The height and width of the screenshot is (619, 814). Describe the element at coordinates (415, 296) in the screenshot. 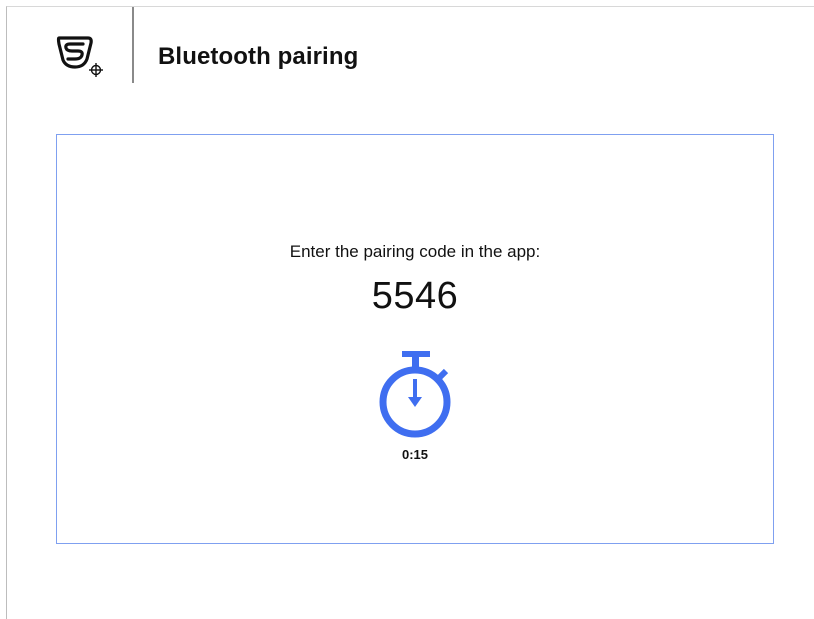

I see `pairing-code: 5546` at that location.